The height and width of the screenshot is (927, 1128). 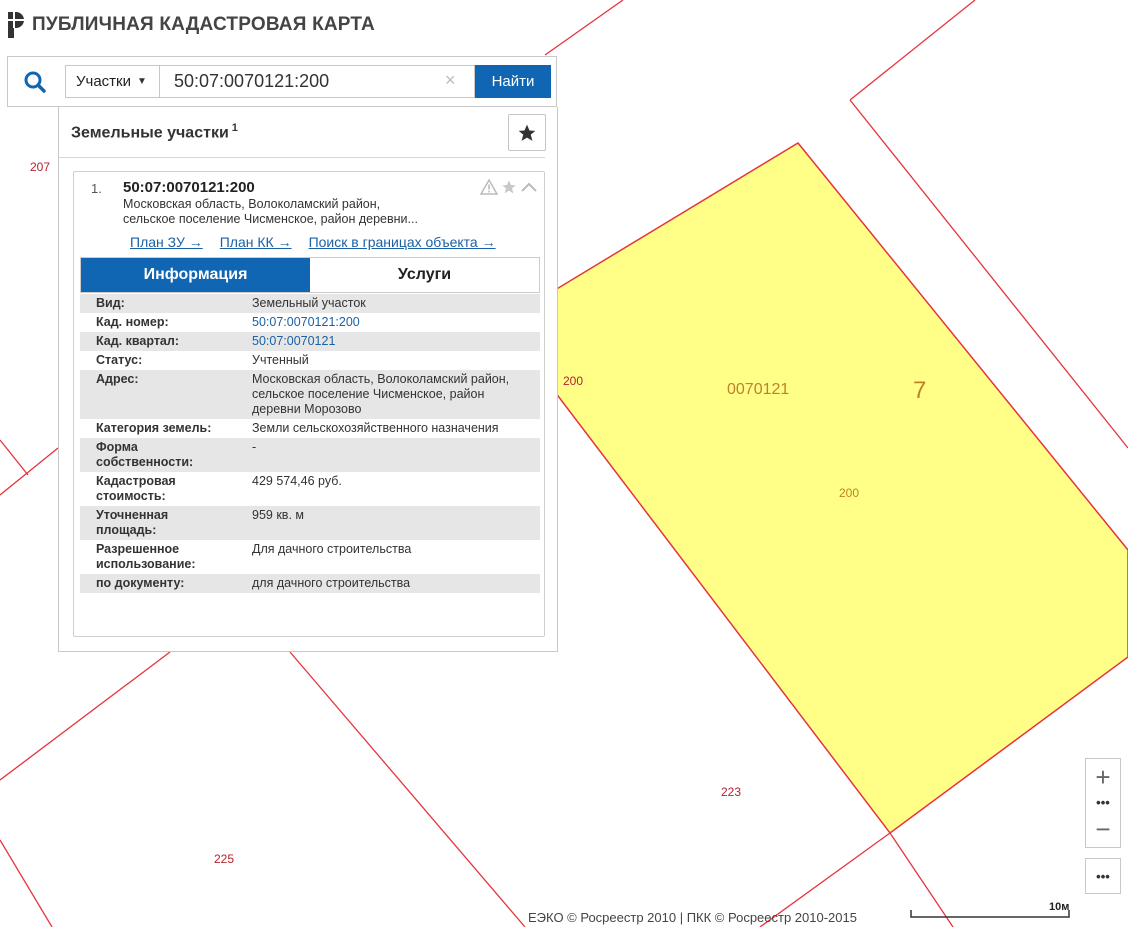 I want to click on search-type-select: Участки ▼, so click(x=112, y=81).